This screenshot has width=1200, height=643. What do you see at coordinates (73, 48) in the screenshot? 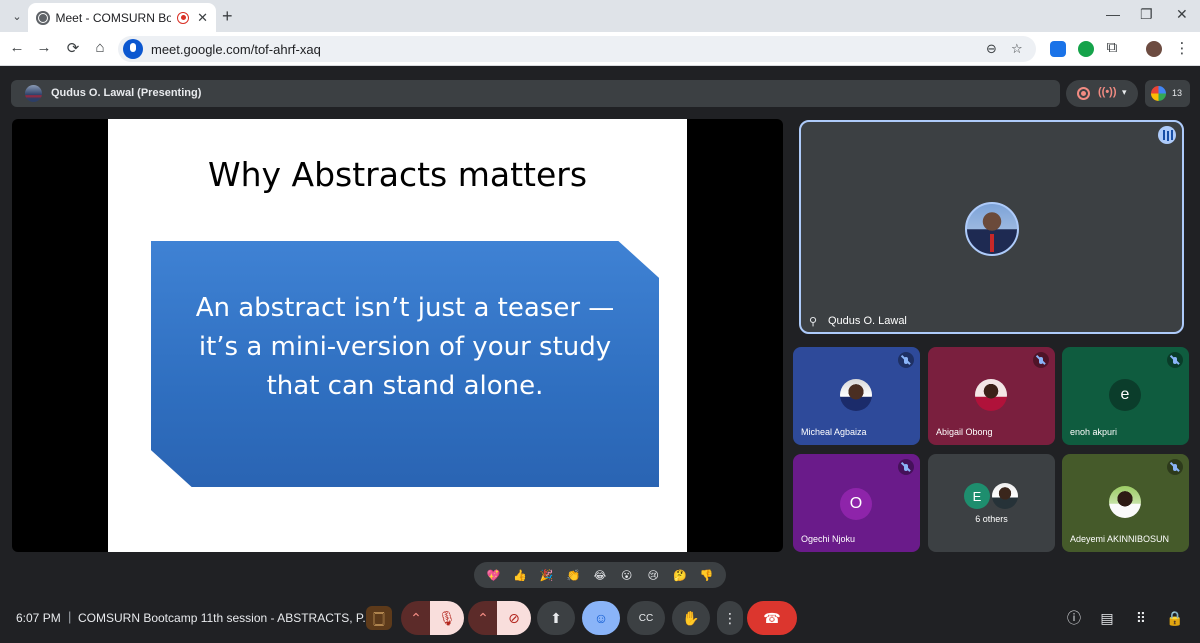
I see `reload-button: ⟳` at bounding box center [73, 48].